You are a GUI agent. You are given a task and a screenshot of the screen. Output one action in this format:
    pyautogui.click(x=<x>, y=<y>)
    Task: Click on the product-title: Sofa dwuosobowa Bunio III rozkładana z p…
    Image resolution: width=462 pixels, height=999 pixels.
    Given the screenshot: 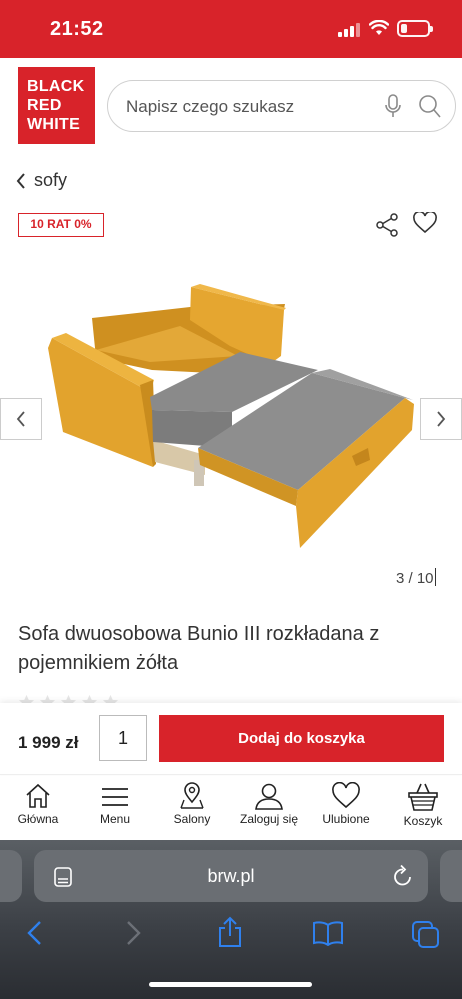 What is the action you would take?
    pyautogui.click(x=199, y=648)
    